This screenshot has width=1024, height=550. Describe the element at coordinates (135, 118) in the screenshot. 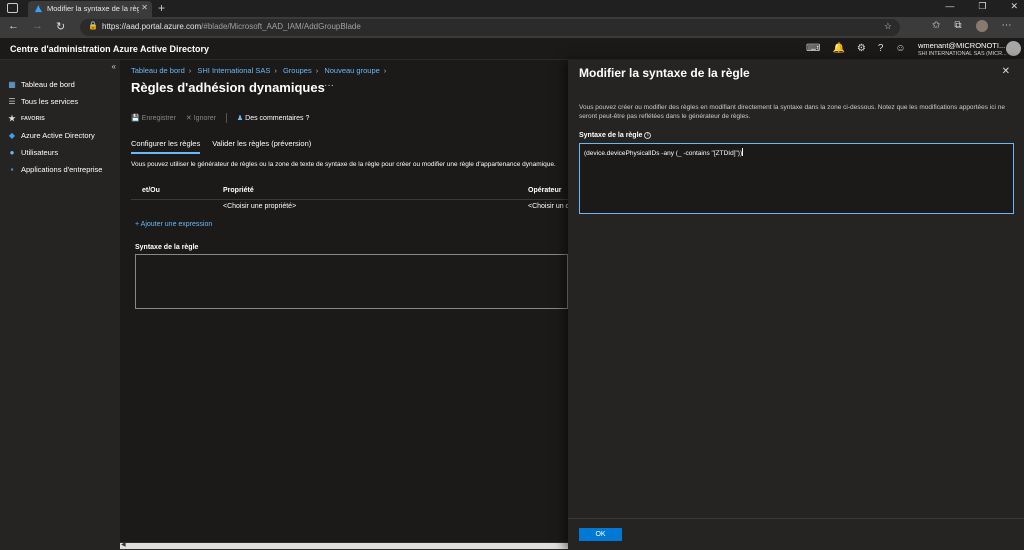

I see `save-icon: 💾` at that location.